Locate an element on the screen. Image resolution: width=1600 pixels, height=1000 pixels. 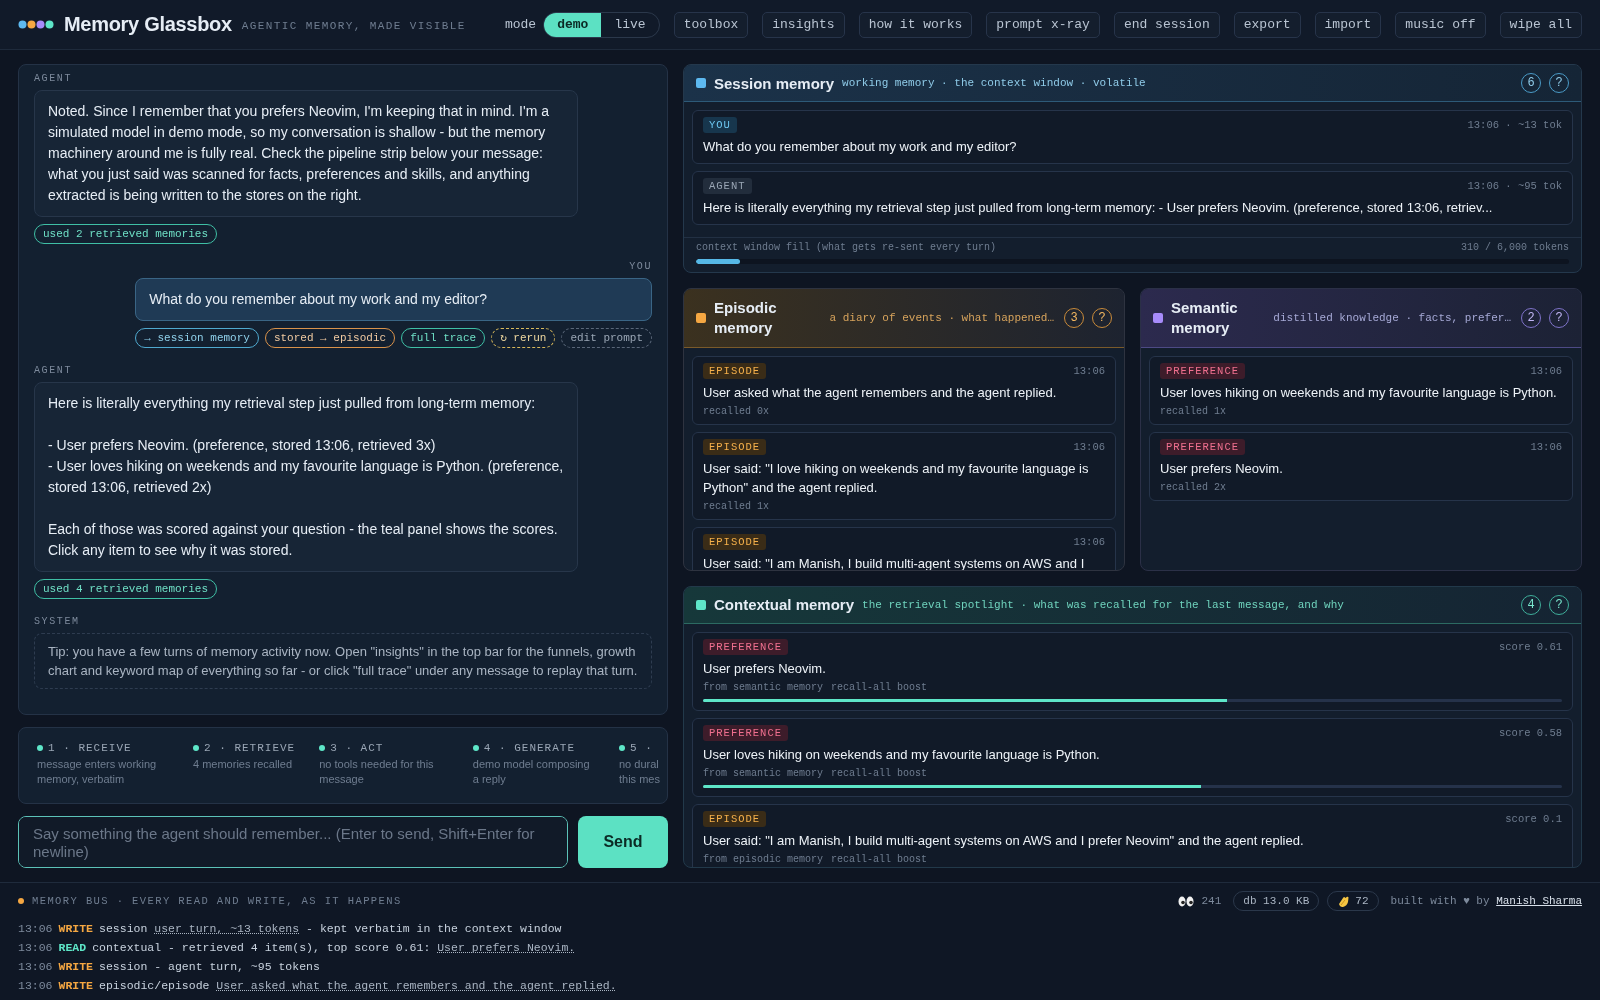
memory-card: EPISODE 13:06 User asked what the agent remembers and the agent replied. recalled 0x is located at coordinates (904, 390).